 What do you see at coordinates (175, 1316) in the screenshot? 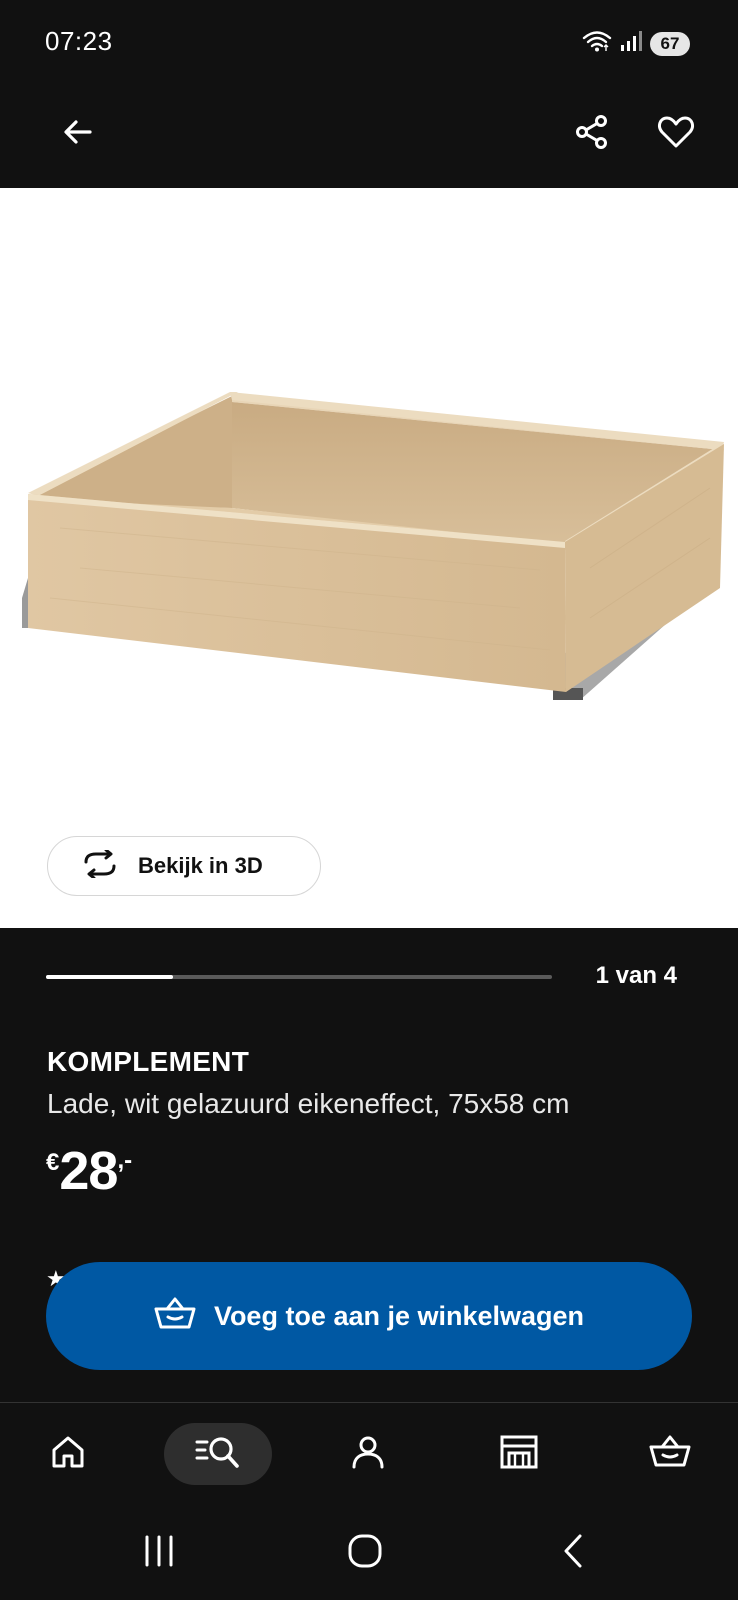
I see `basket-icon` at bounding box center [175, 1316].